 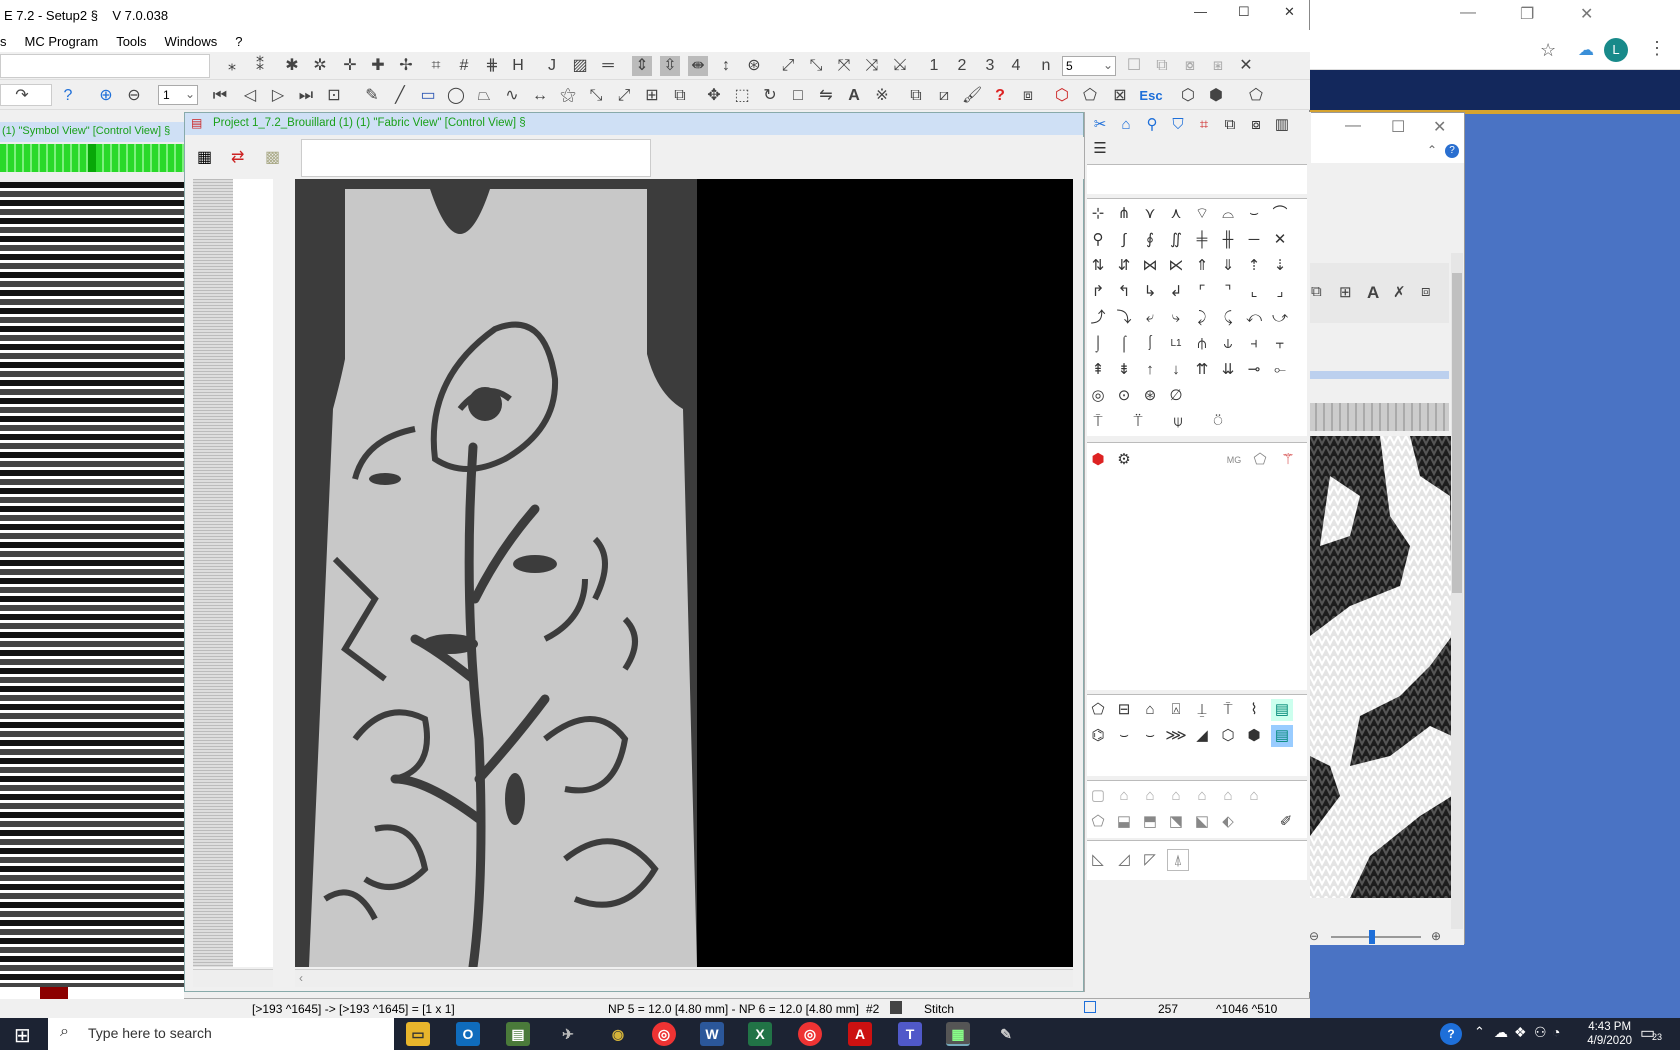 I want to click on teams-icon: T, so click(x=910, y=1034).